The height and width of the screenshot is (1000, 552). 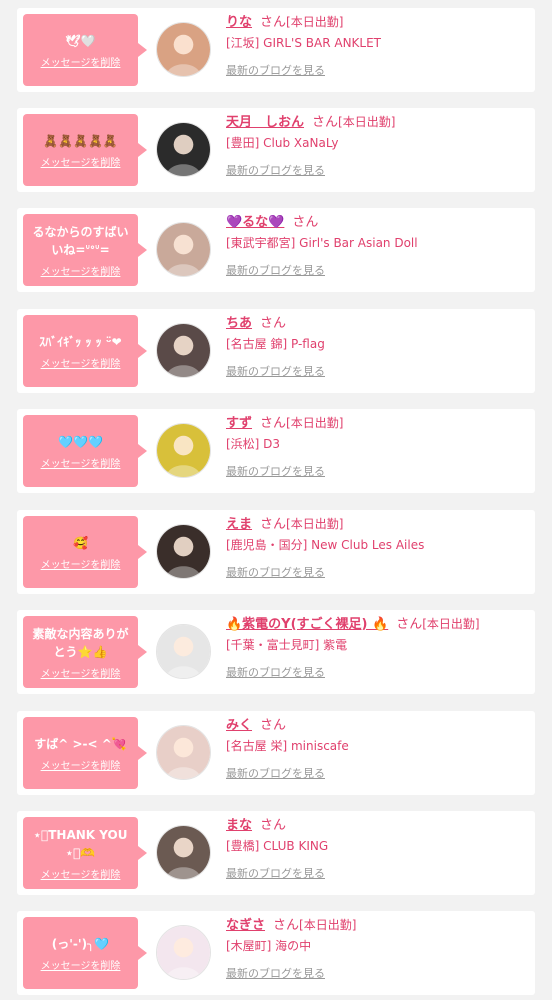 I want to click on message-text: ⋆͛THANK YOU⋆͛🫶, so click(x=80, y=843).